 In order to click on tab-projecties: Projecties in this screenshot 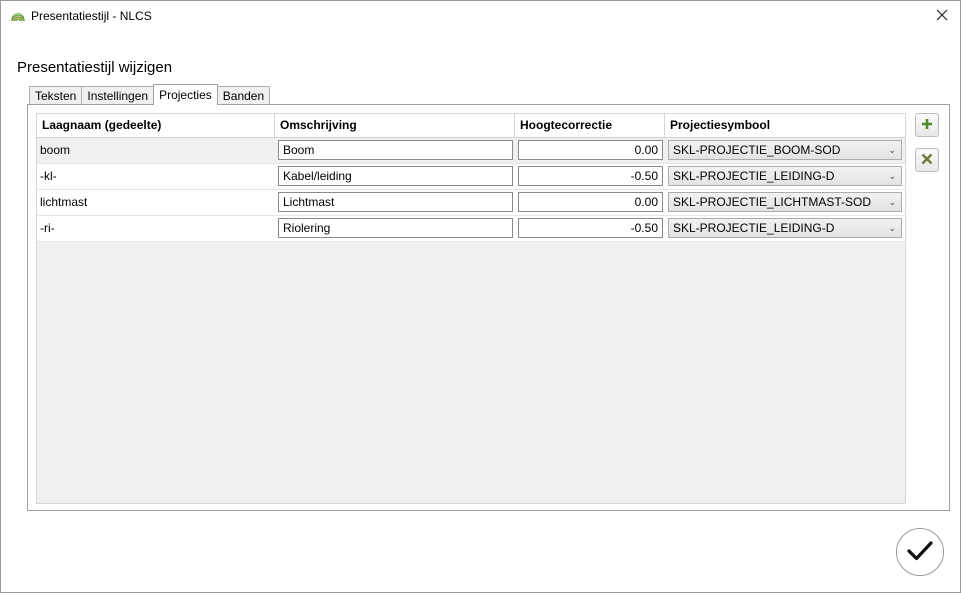, I will do `click(185, 94)`.